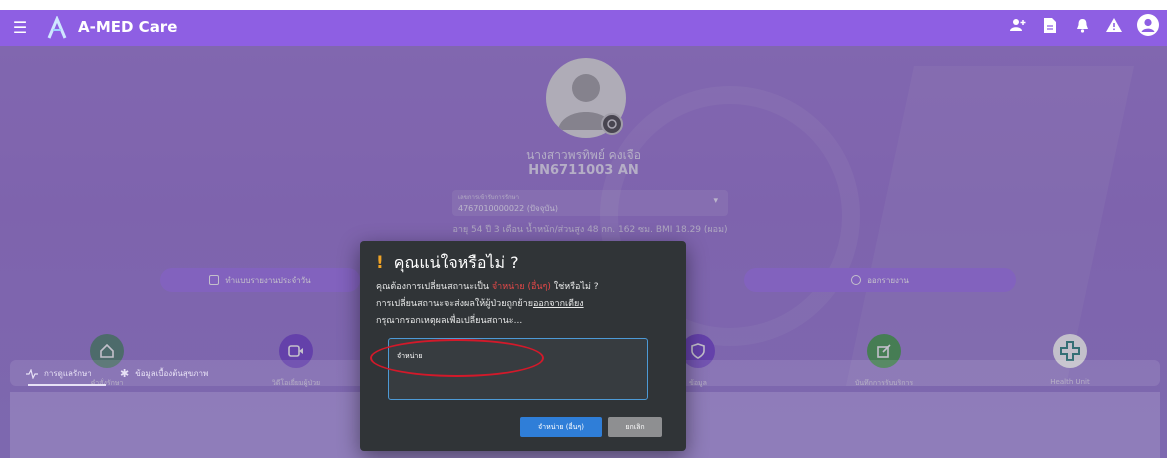 This screenshot has height=458, width=1167. What do you see at coordinates (1018, 25) in the screenshot?
I see `add-user-icon` at bounding box center [1018, 25].